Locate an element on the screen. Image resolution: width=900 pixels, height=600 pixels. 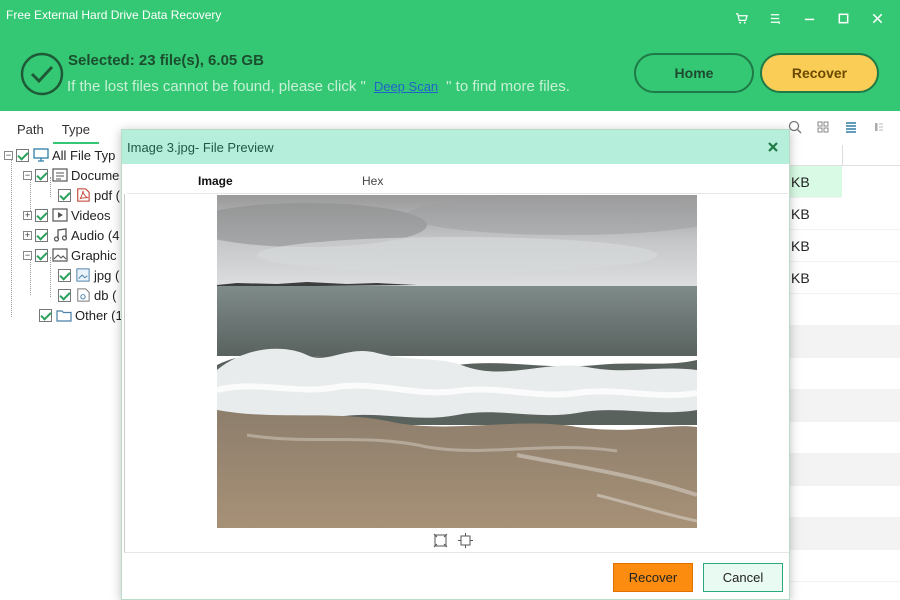
db-file-icon is located at coordinates (83, 295).